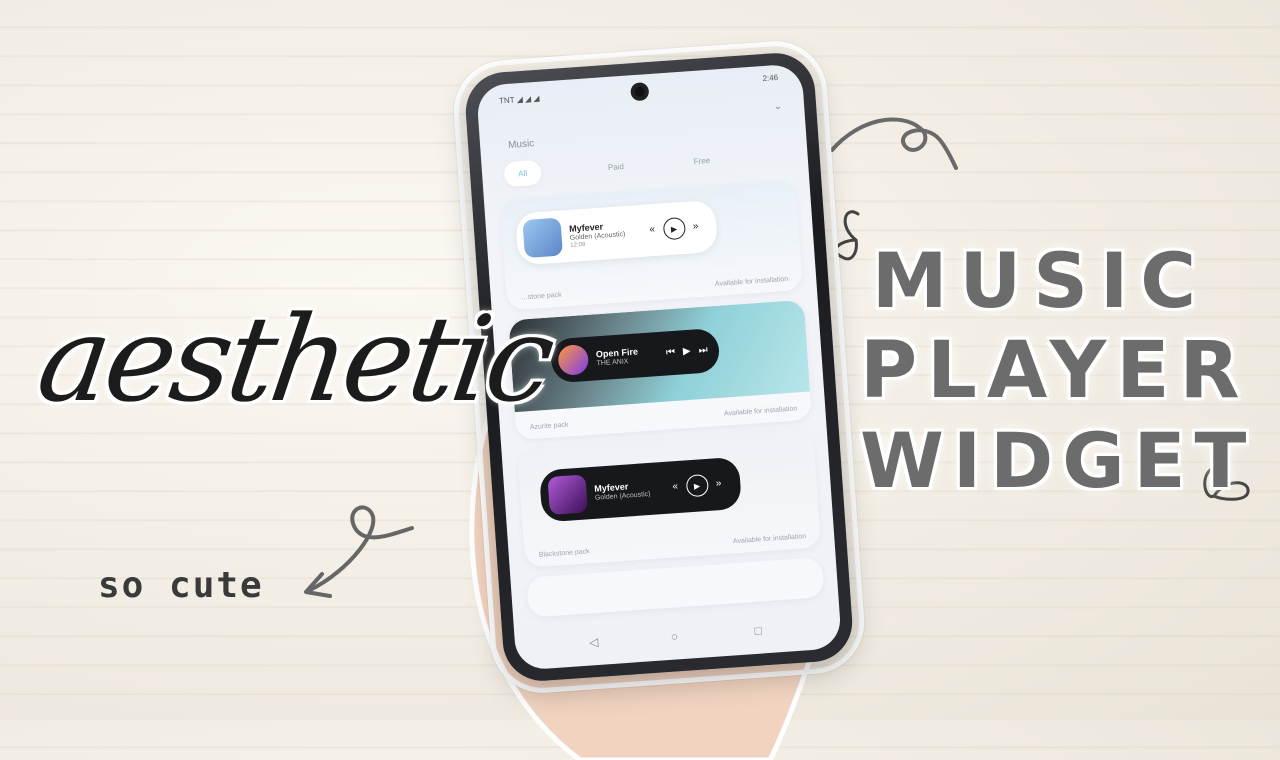 The image size is (1280, 760). Describe the element at coordinates (606, 233) in the screenshot. I see `track-info: Myfever Golden (Acoustic) 12:09` at that location.